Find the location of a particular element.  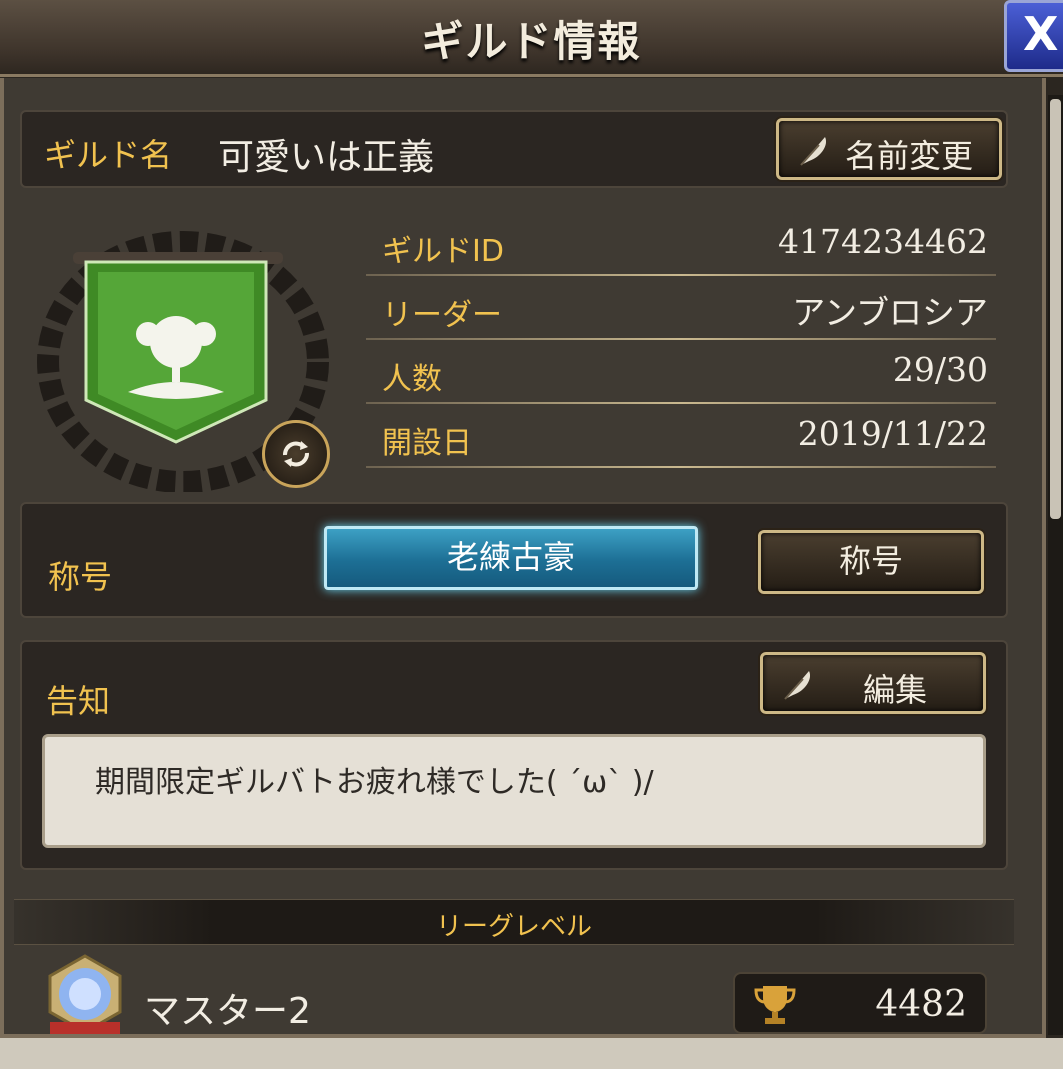

change-emblem-button is located at coordinates (296, 454).